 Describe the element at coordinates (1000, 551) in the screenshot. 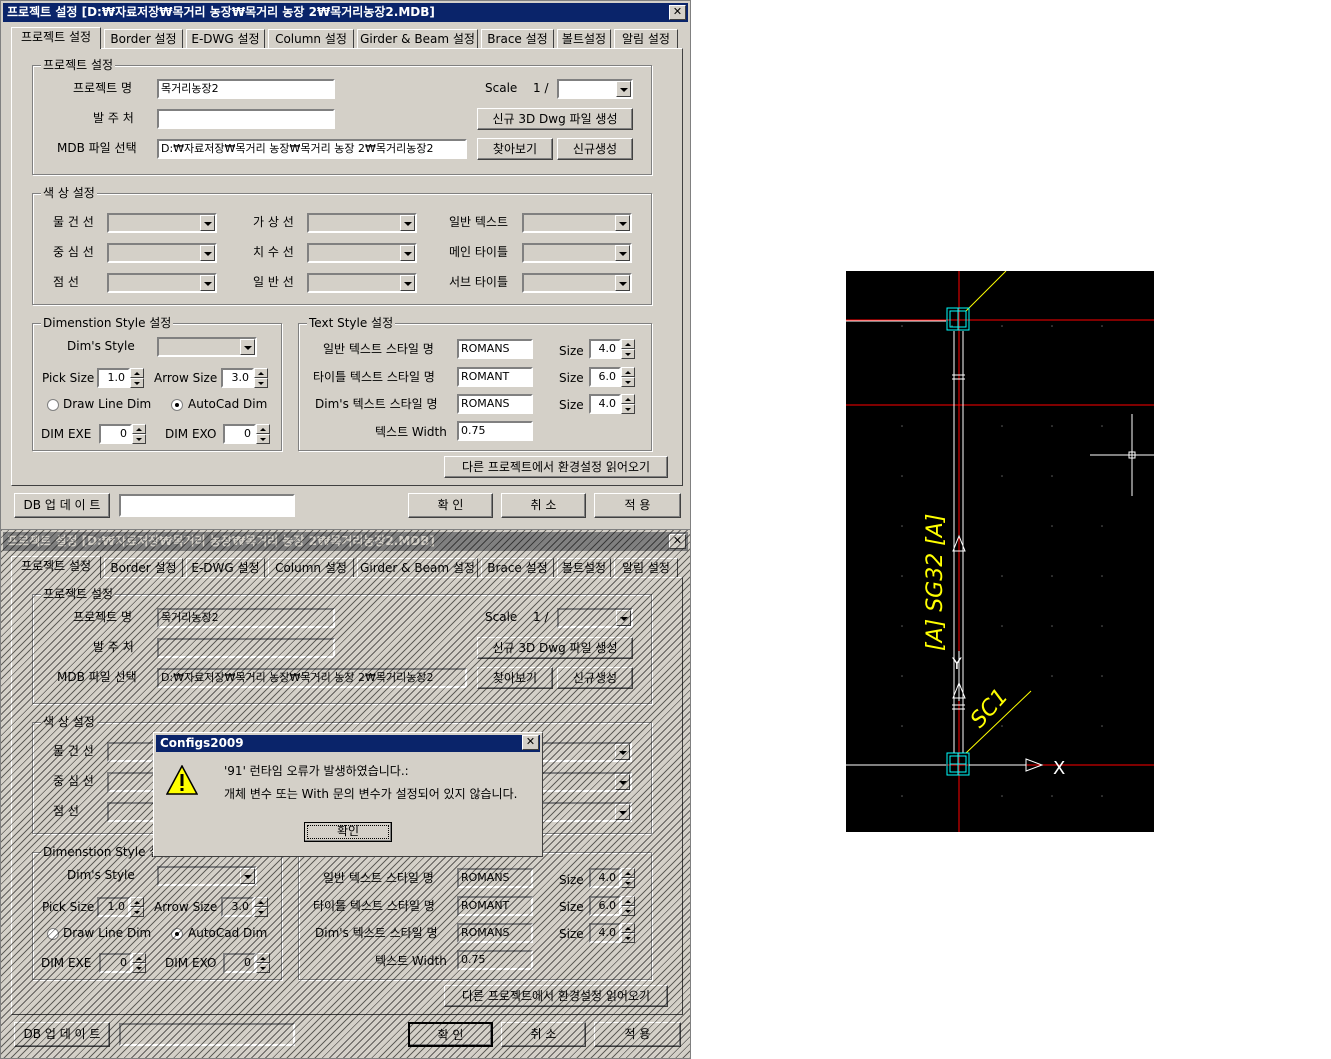

I see `cad-viewport: [A] SG32 [A] SC1 X Y` at that location.